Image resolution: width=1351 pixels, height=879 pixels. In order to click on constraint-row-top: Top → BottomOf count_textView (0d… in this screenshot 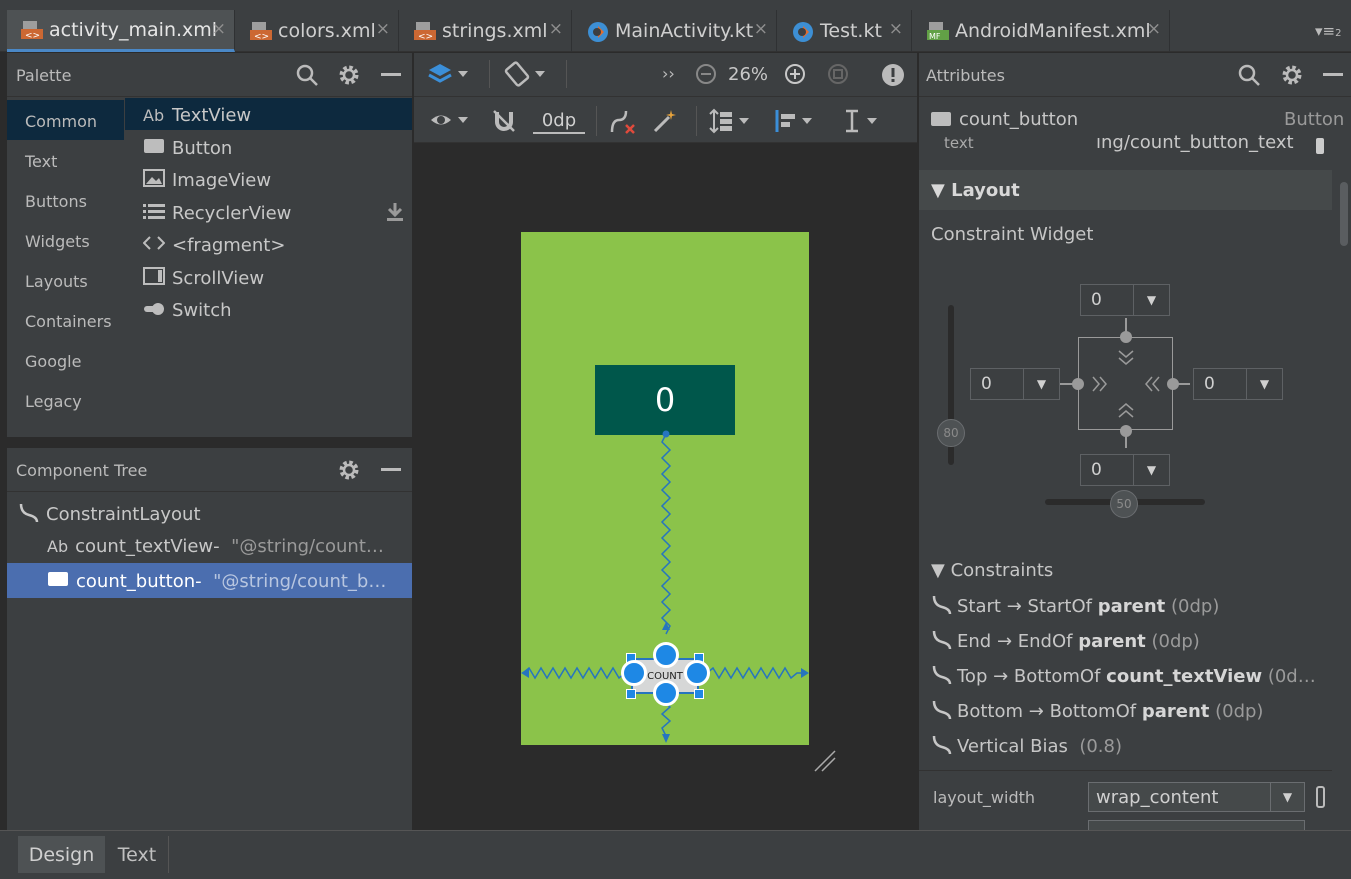, I will do `click(1123, 676)`.